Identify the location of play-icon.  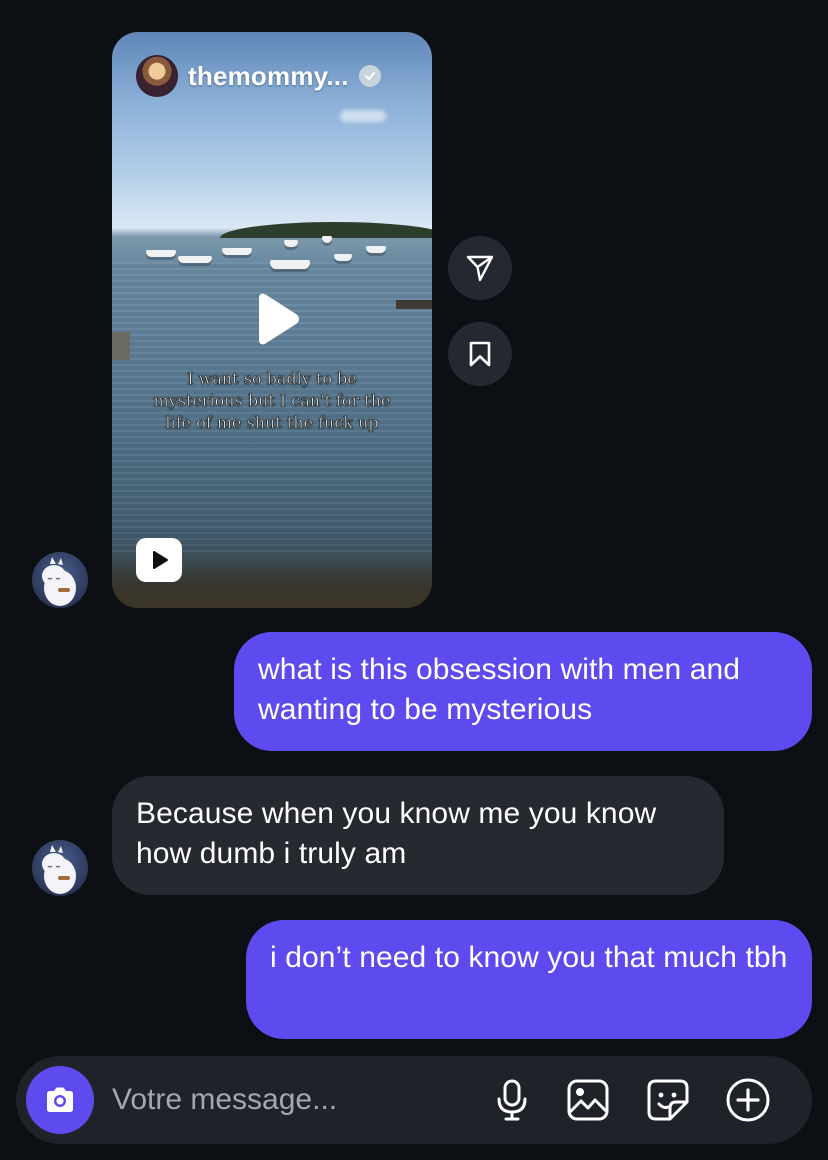
(274, 319).